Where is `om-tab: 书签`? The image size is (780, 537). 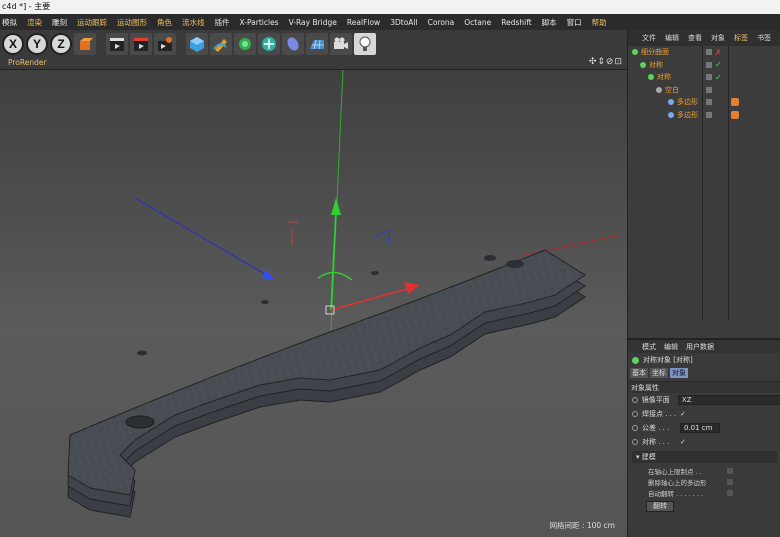
om-tab: 书签 is located at coordinates (764, 38).